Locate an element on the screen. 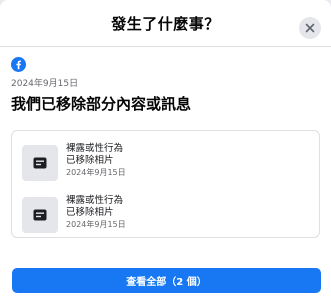  close-button is located at coordinates (310, 28).